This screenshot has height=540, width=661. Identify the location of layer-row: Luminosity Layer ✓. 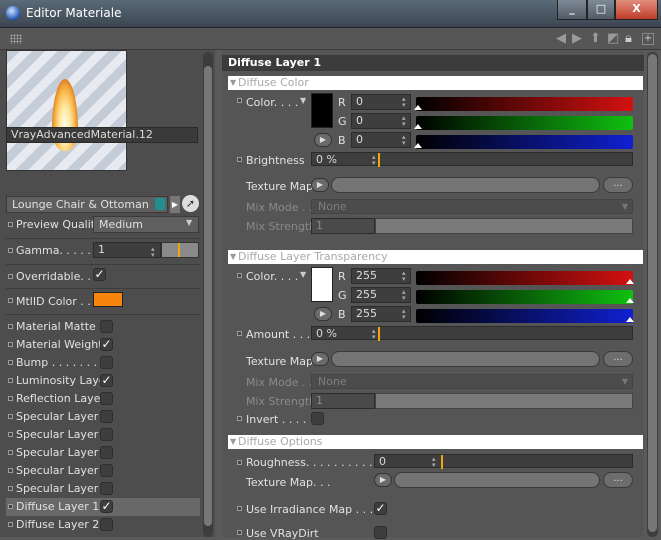
(103, 381).